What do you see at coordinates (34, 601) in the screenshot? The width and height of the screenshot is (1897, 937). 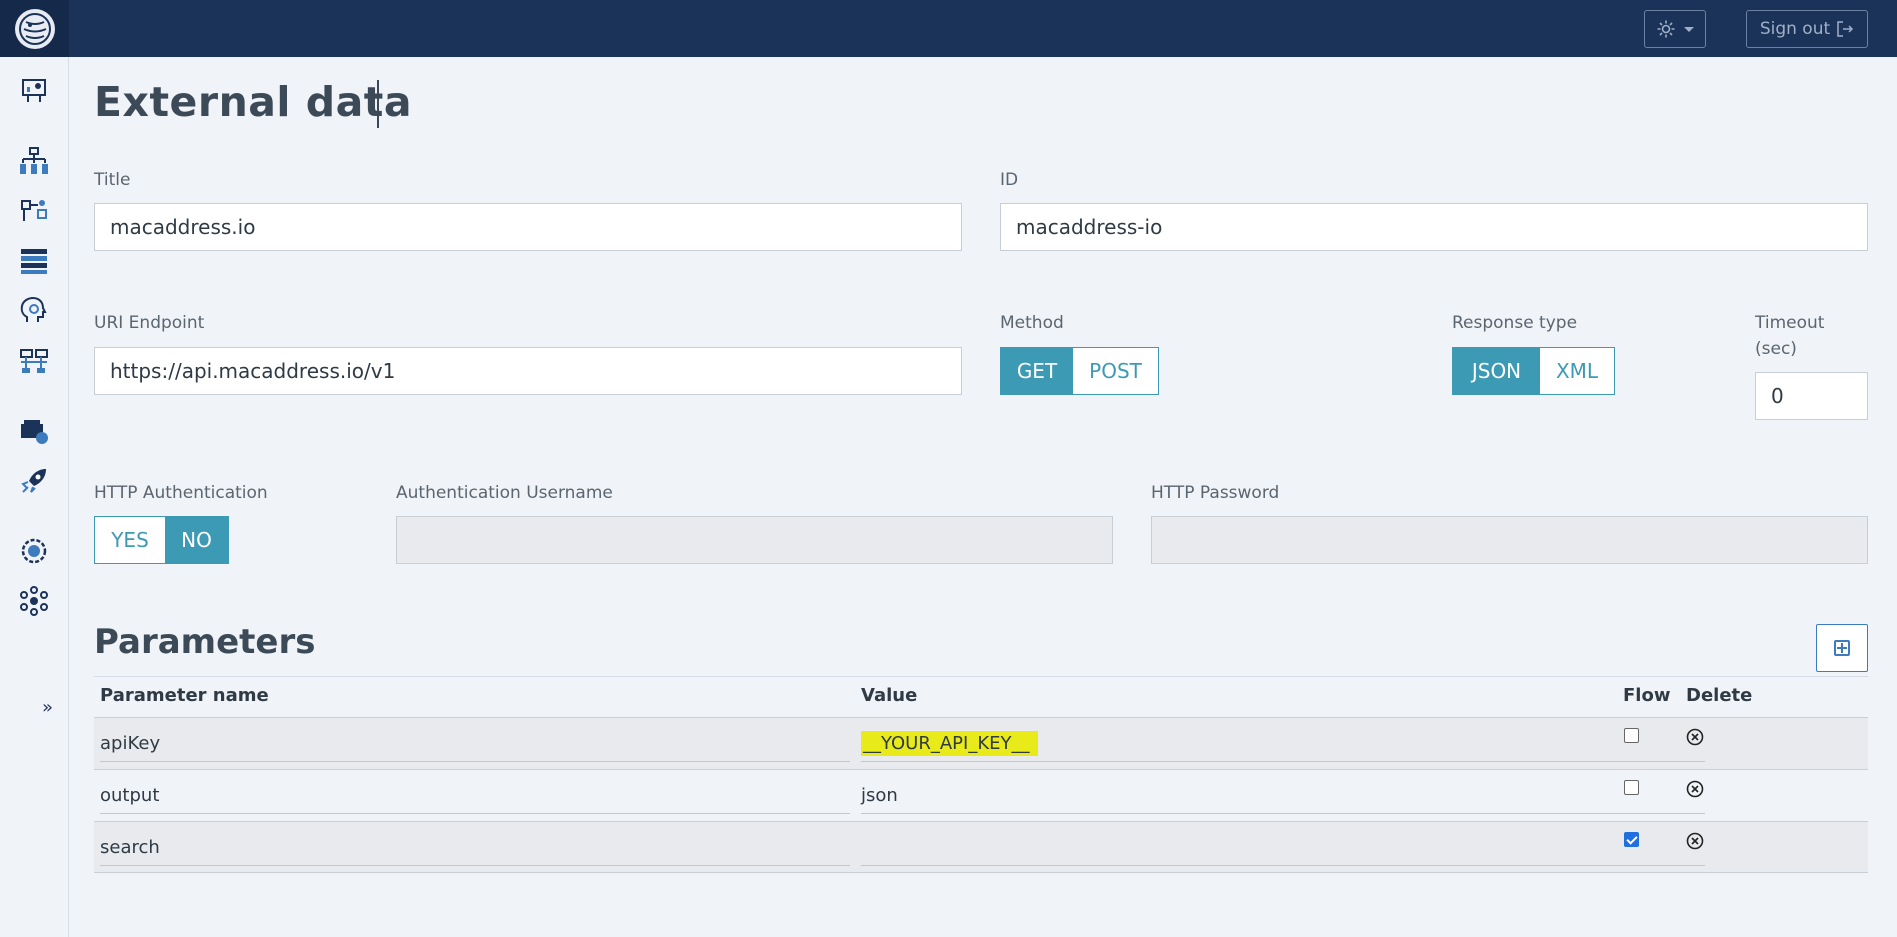 I see `molecule-icon` at bounding box center [34, 601].